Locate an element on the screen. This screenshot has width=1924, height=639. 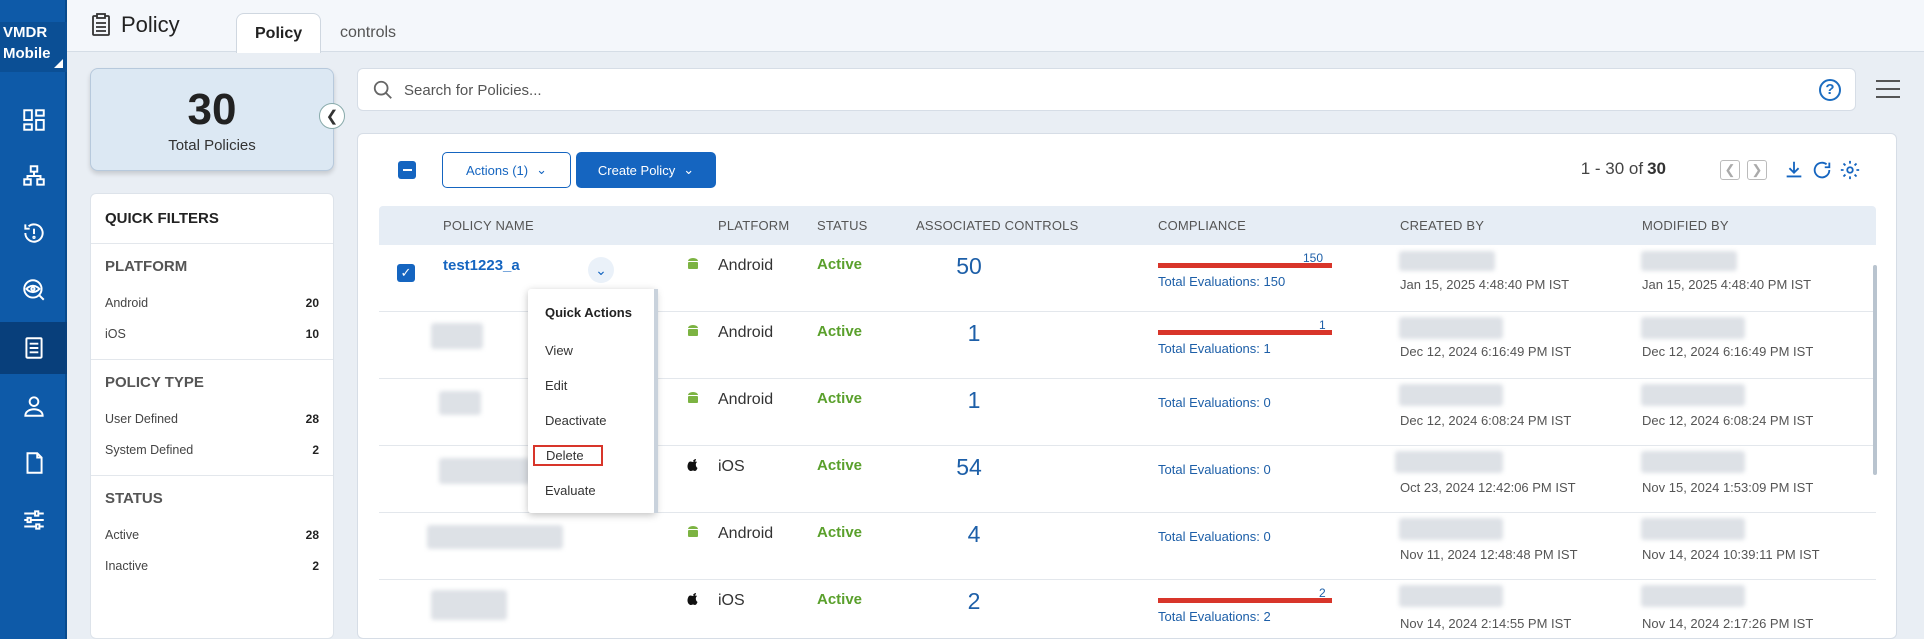
col-compliance: COMPLIANCE is located at coordinates (1202, 225).